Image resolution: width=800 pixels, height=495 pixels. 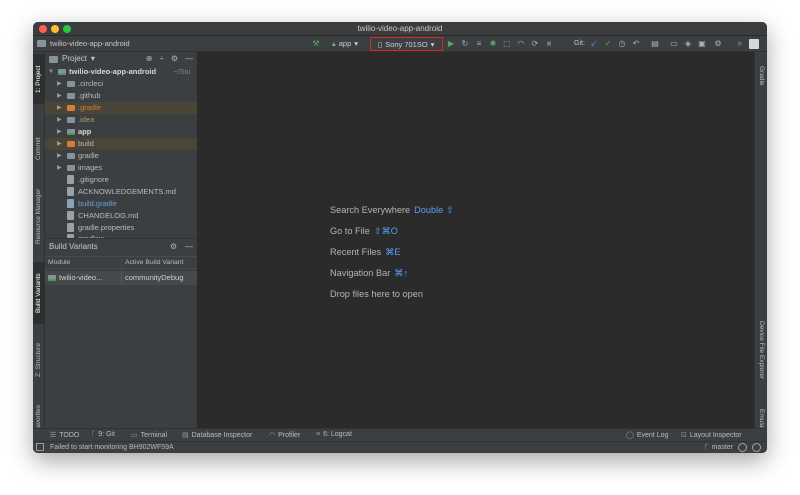 I want to click on file-icon, so click(x=70, y=191).